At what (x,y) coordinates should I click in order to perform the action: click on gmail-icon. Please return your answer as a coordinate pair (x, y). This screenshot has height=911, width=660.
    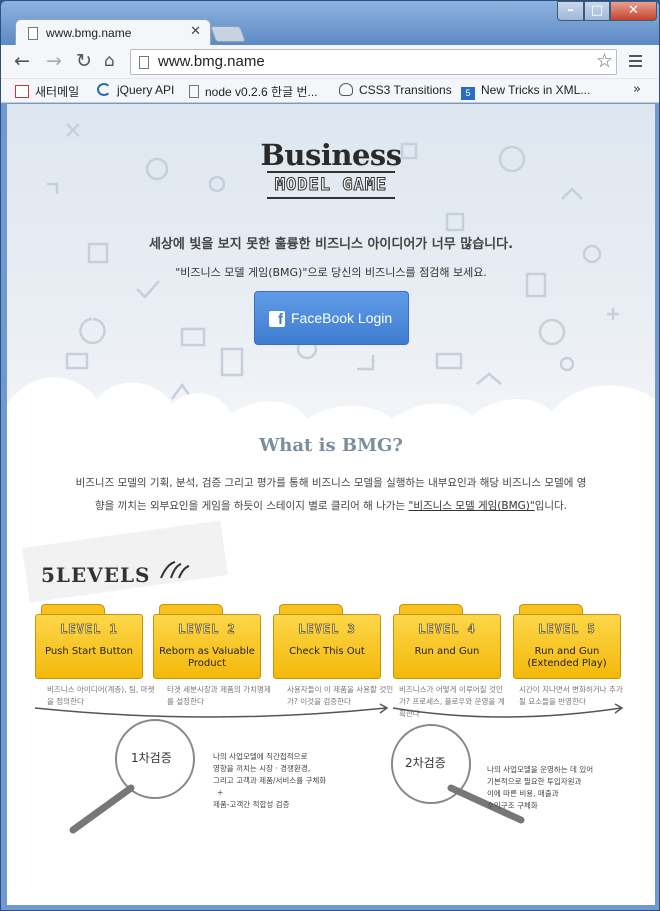
    Looking at the image, I should click on (22, 91).